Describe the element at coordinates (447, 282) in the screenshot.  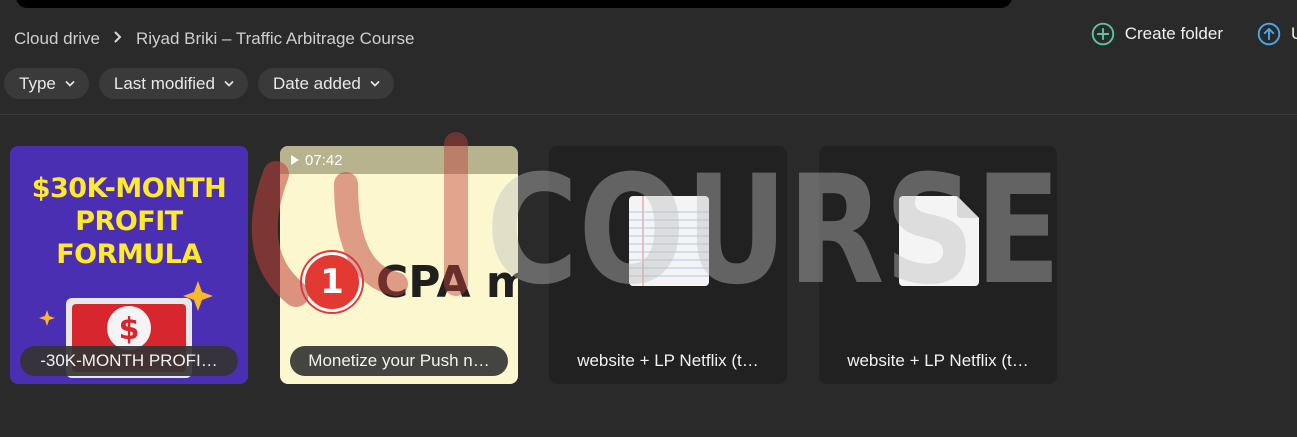
I see `thumbnail-title-text: CPA m` at that location.